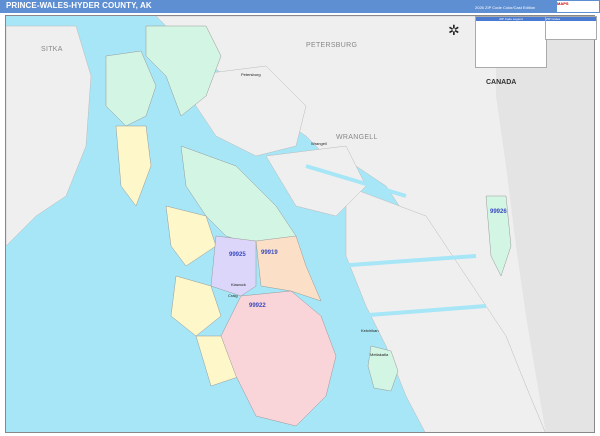 This screenshot has height=436, width=600. Describe the element at coordinates (498, 212) in the screenshot. I see `zip-99926: 99926` at that location.